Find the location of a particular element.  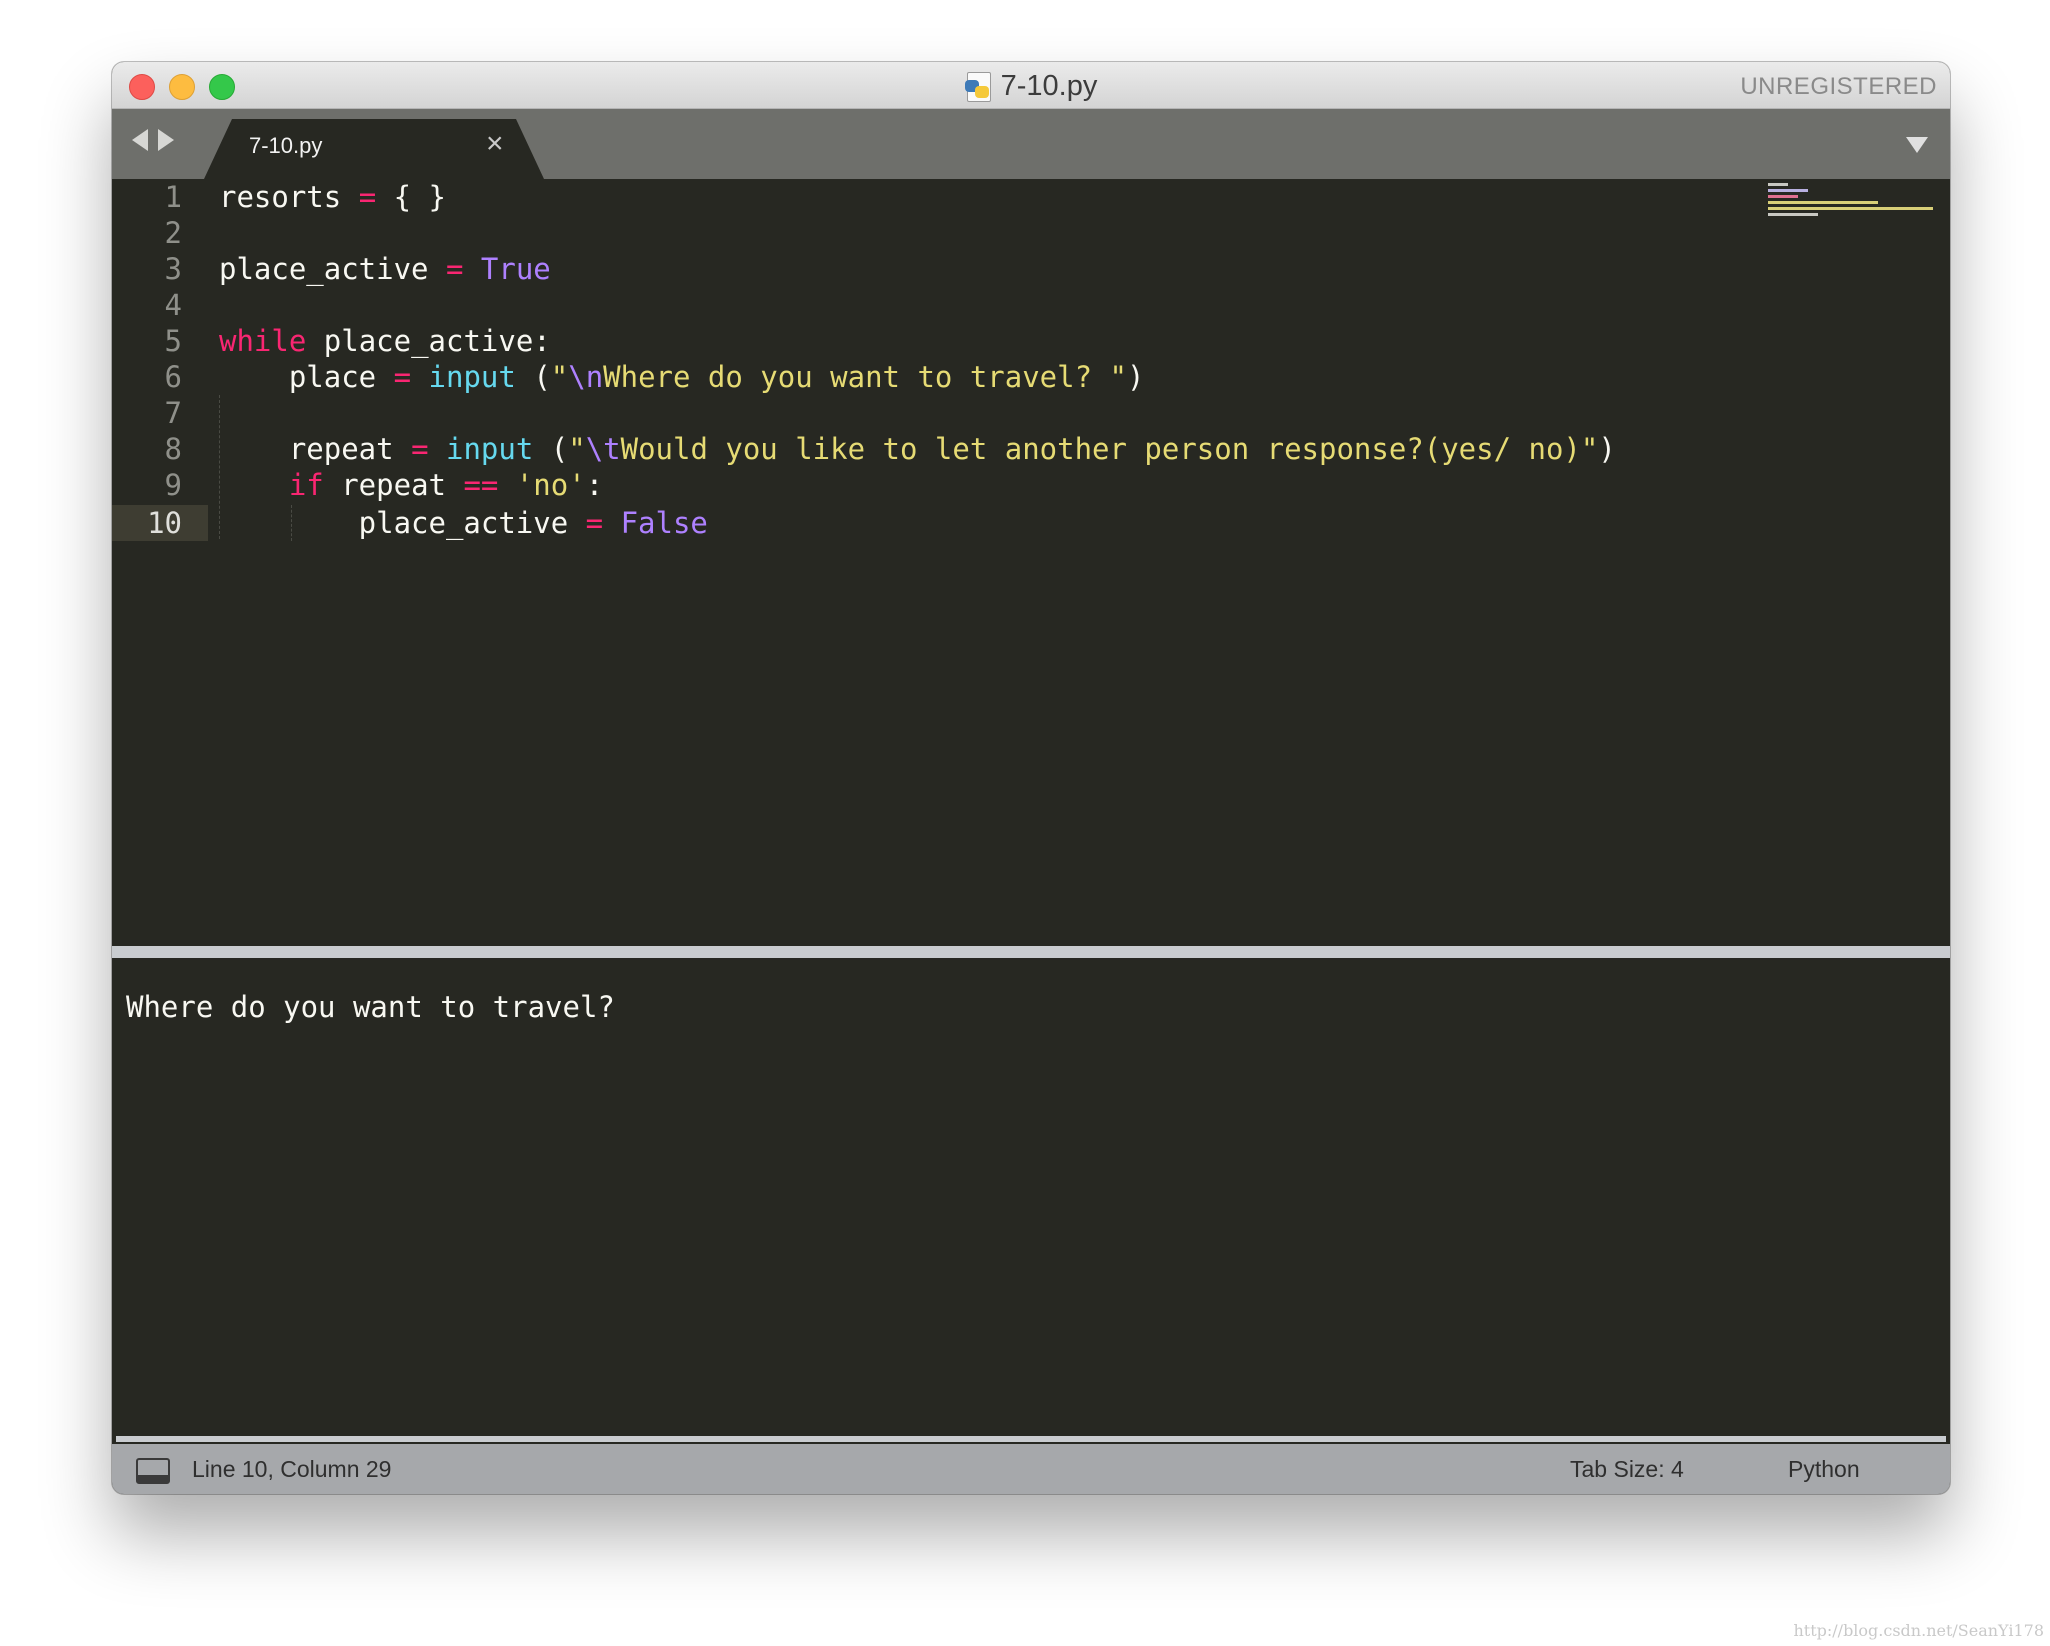

line-number: 7 is located at coordinates (173, 413).